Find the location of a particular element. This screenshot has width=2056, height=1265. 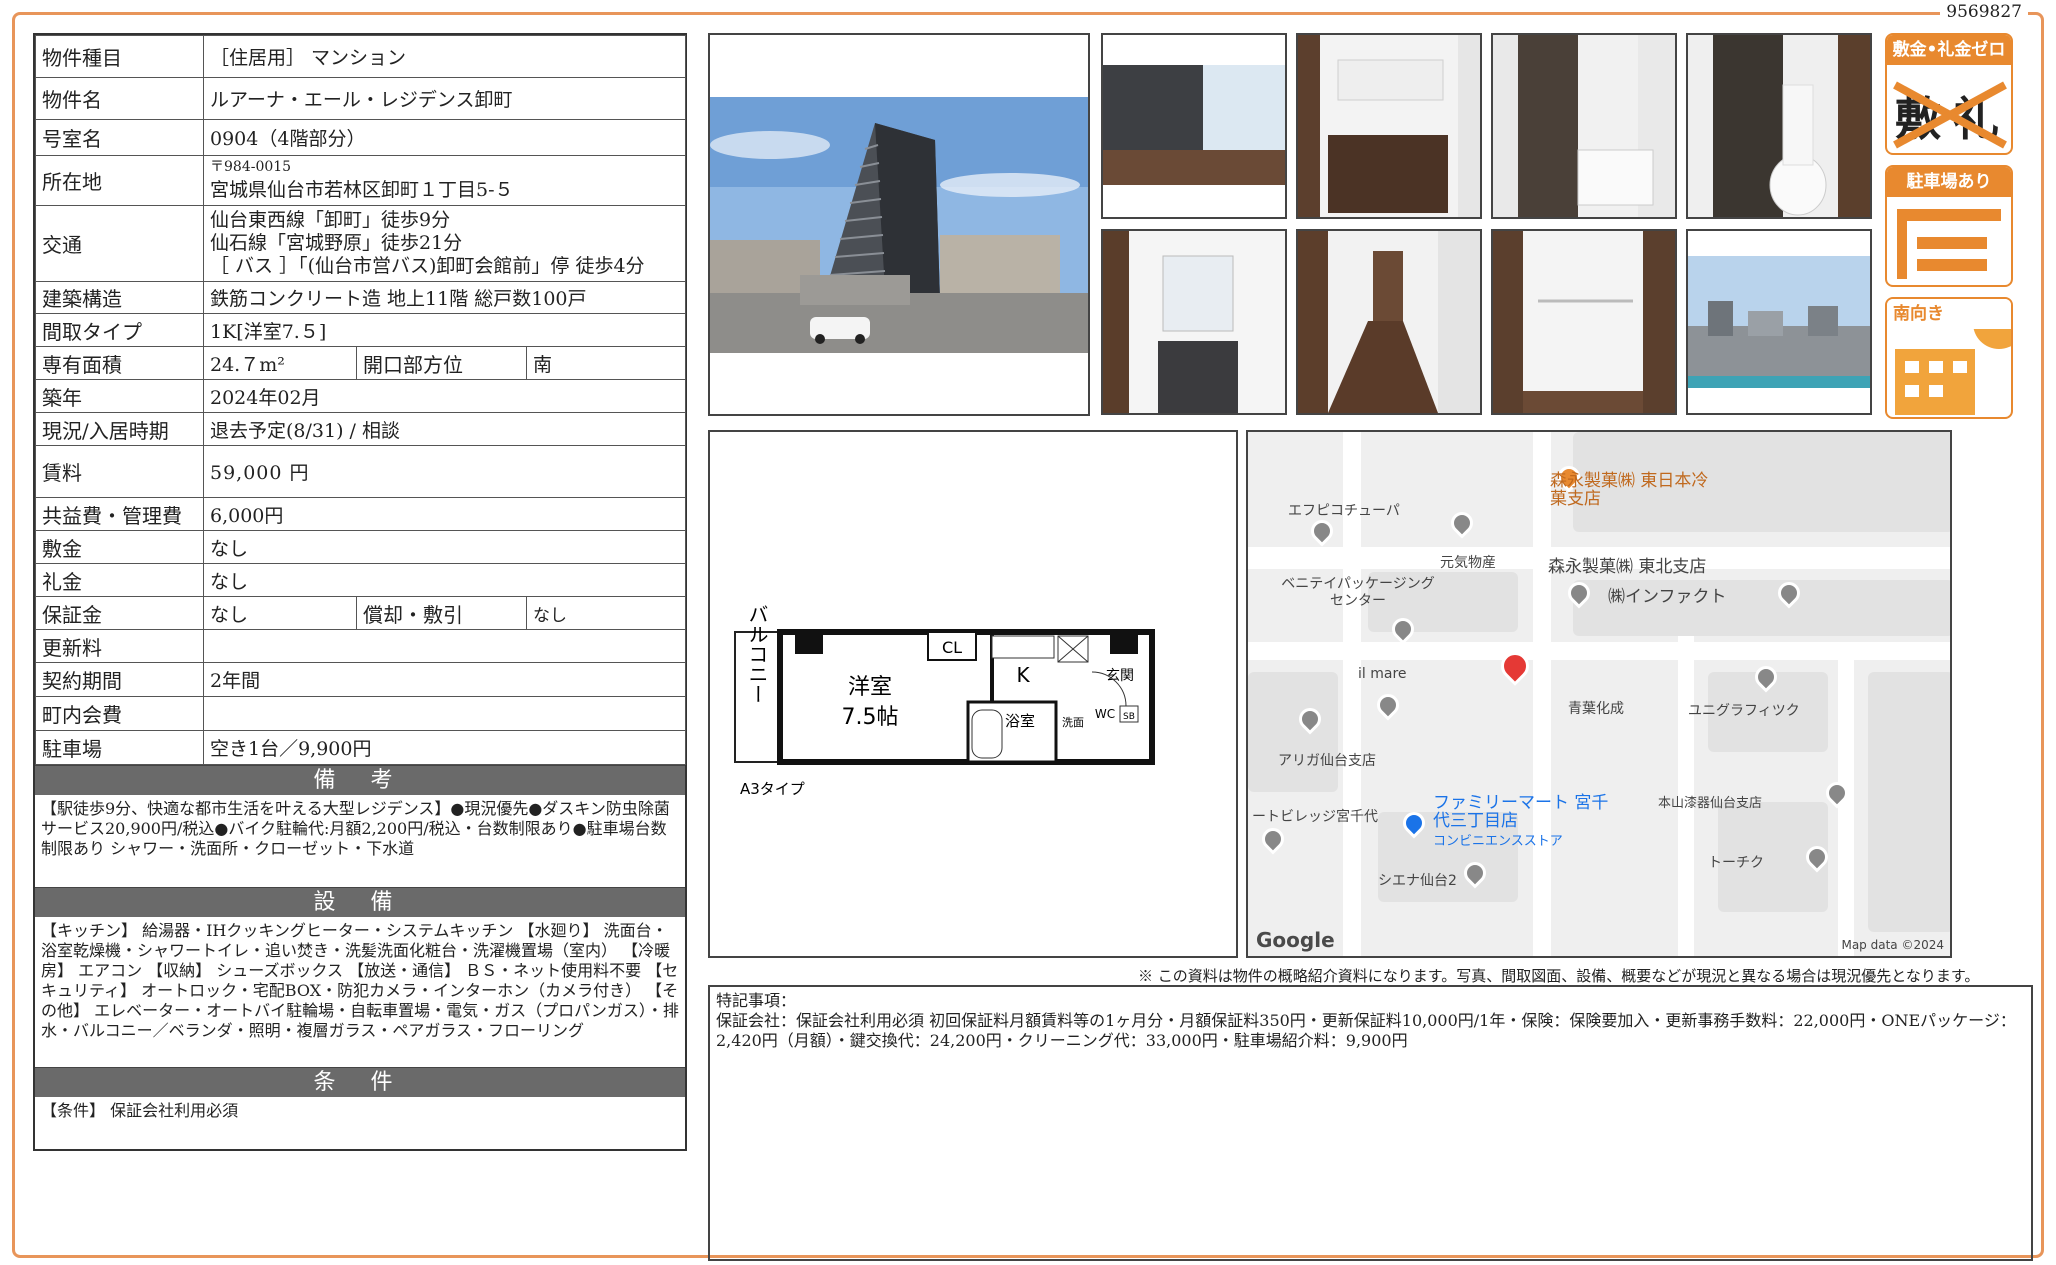

row-renewal: 更新料 is located at coordinates (361, 646).